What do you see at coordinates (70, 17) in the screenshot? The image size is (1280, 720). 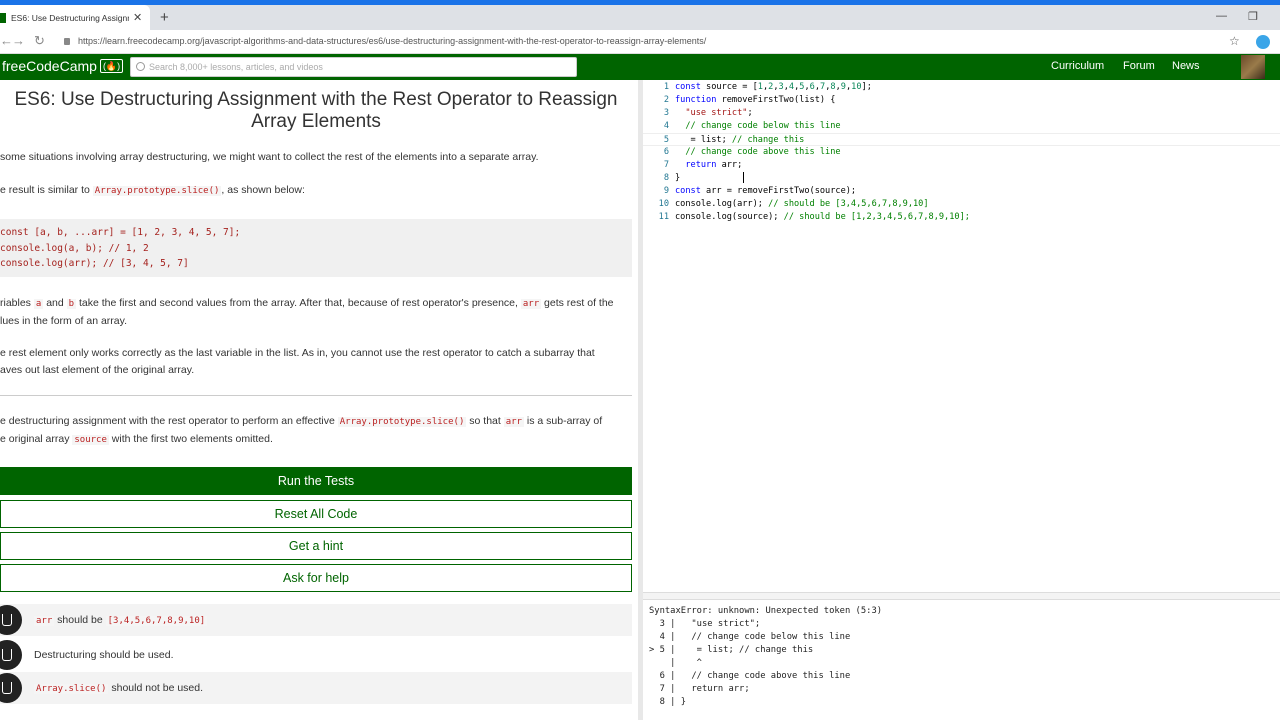 I see `tab-title: ES6: Use Destructuring Assignme` at bounding box center [70, 17].